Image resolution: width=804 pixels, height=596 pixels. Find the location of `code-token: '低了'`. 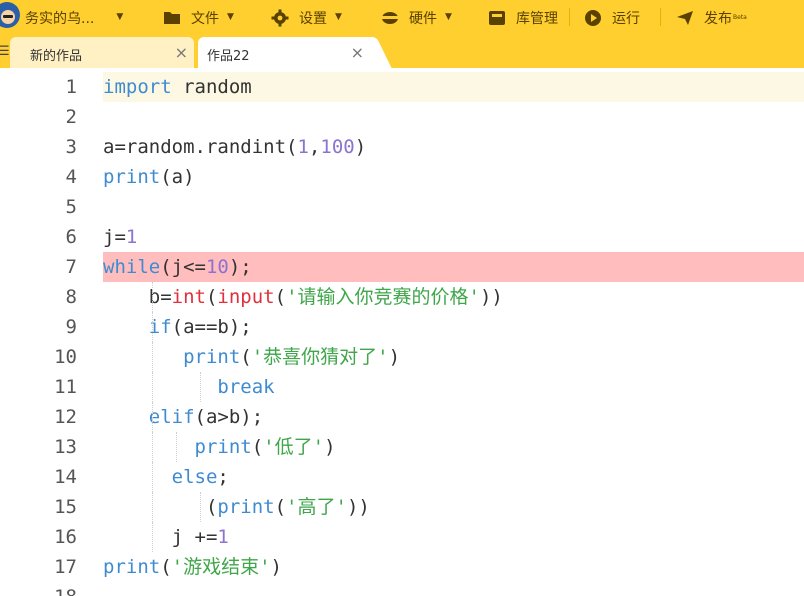

code-token: '低了' is located at coordinates (294, 447).